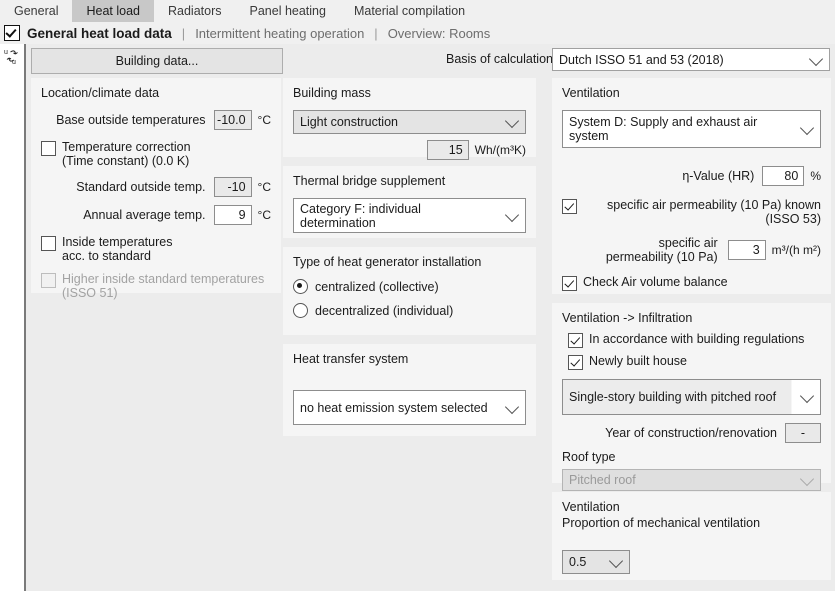  What do you see at coordinates (12, 33) in the screenshot?
I see `enabled-checkbox-icon` at bounding box center [12, 33].